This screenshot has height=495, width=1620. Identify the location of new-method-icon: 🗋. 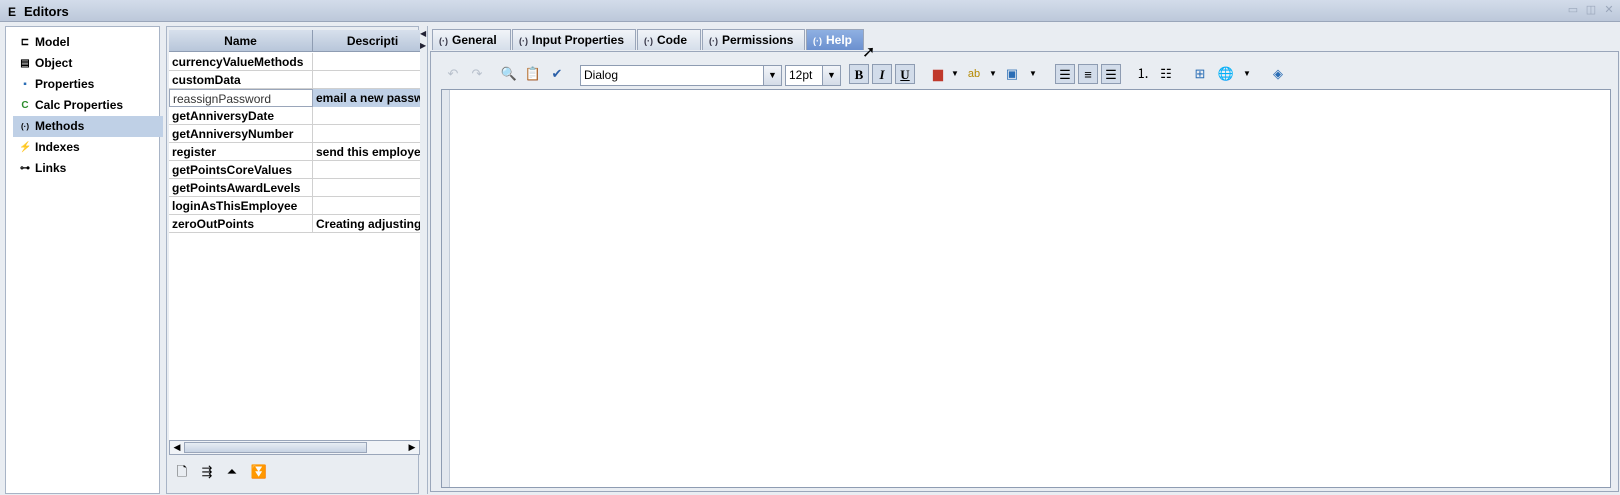
(182, 472).